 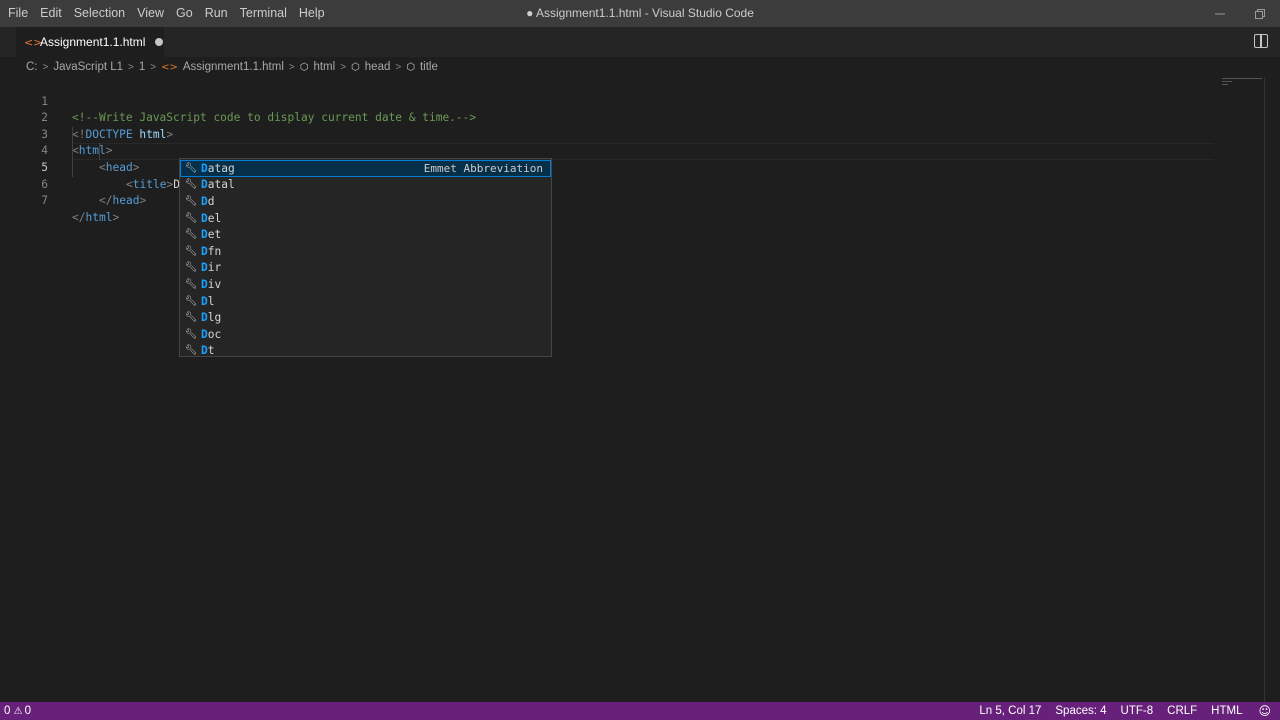 I want to click on code-line: 4 <head>, so click(x=640, y=150).